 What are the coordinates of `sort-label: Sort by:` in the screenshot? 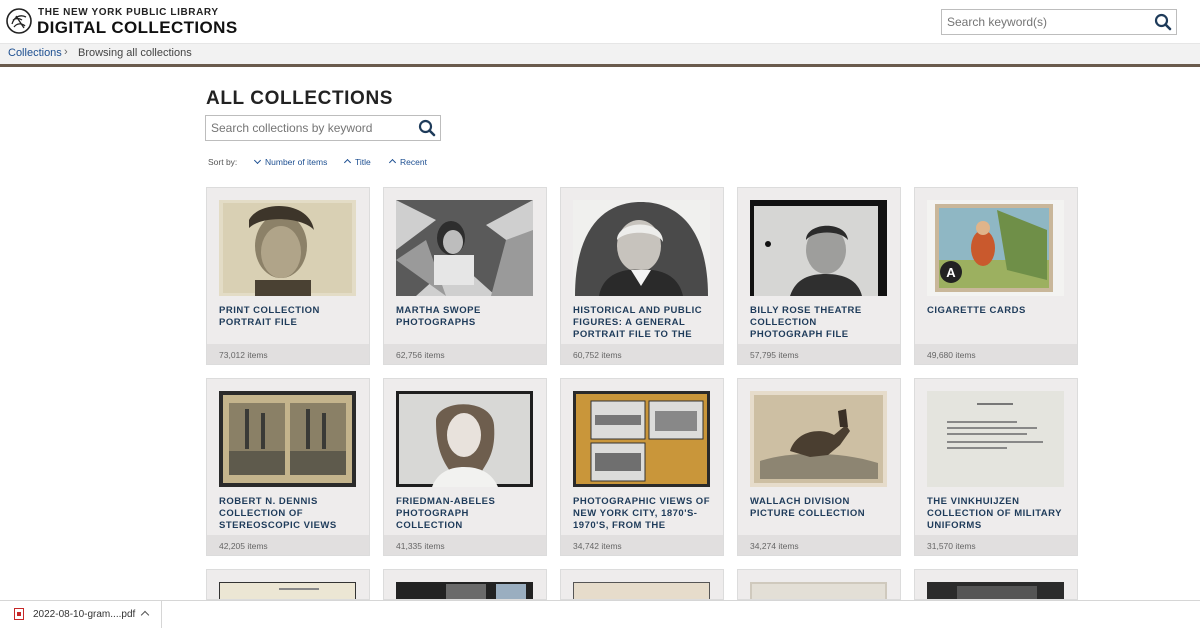 It's located at (223, 162).